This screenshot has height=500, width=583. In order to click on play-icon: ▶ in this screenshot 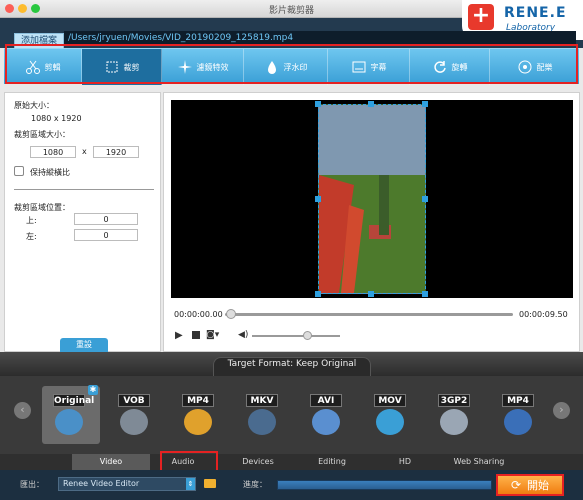, I will do `click(179, 335)`.